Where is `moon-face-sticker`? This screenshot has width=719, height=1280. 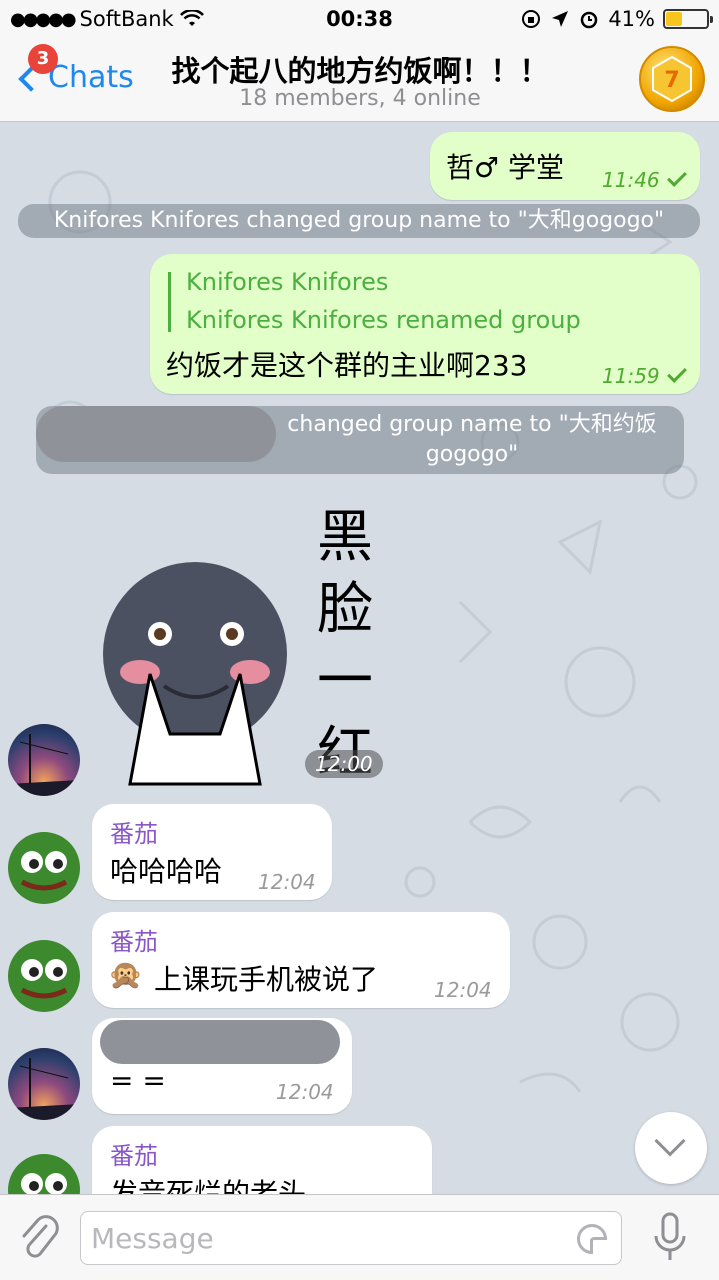
moon-face-sticker is located at coordinates (195, 674).